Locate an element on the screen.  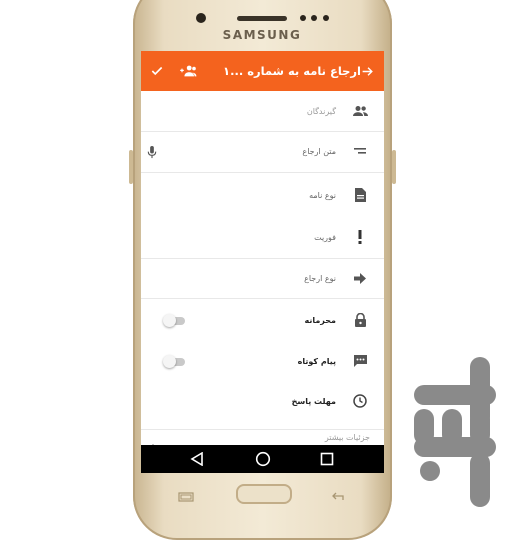
letter-type-row: نوع نامه is located at coordinates (262, 195).